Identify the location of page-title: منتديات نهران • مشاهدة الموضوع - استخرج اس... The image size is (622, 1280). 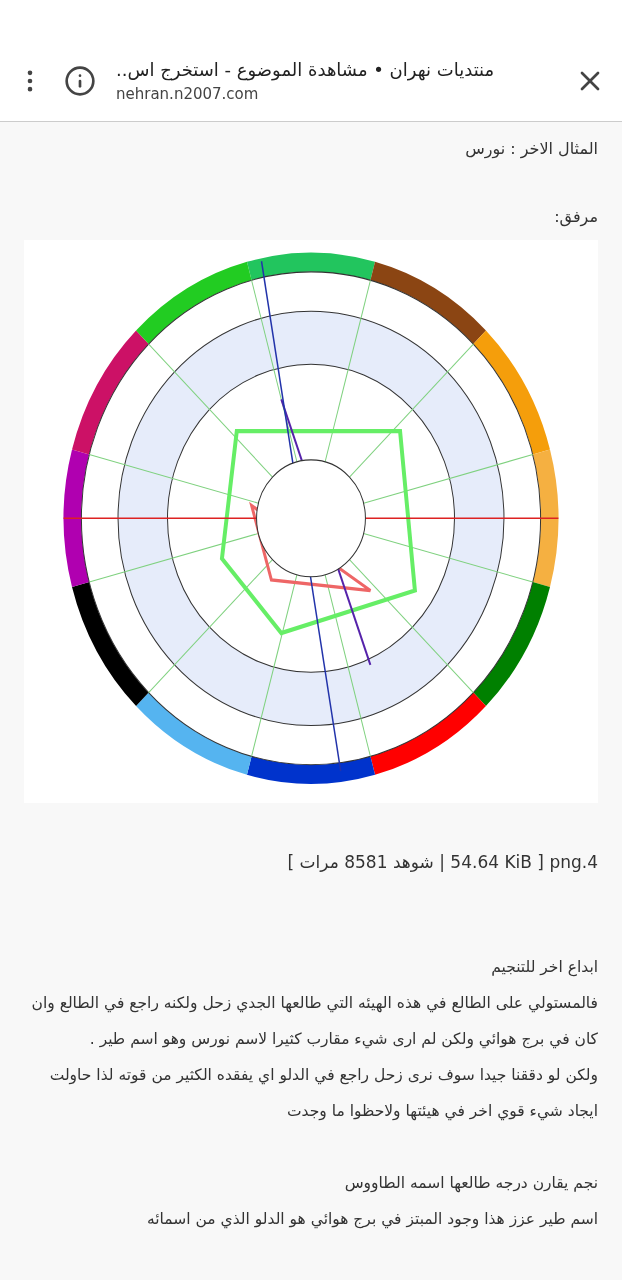
(305, 70).